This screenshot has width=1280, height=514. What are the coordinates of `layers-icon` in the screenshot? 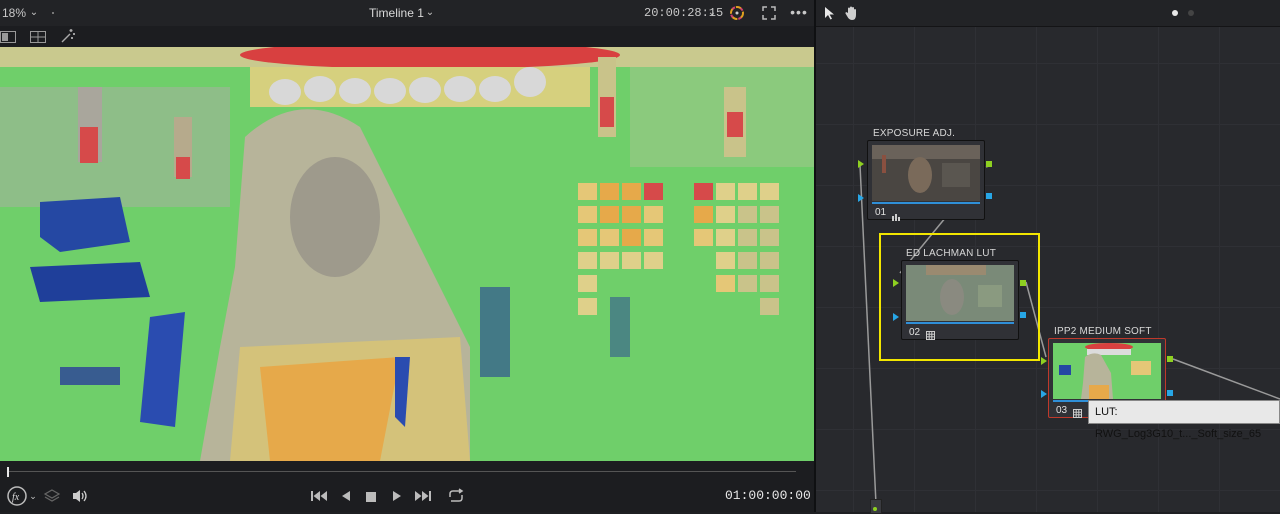 It's located at (52, 496).